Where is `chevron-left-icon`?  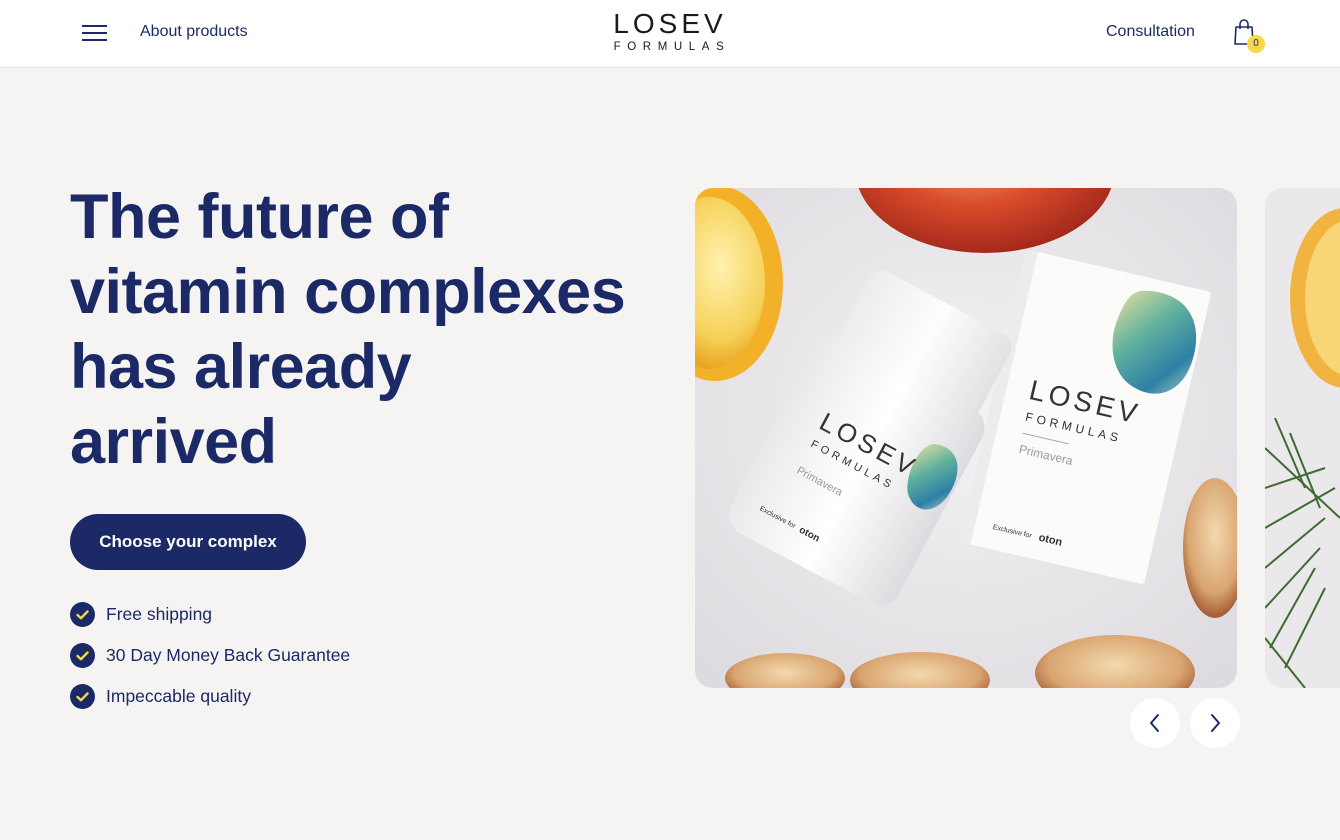 chevron-left-icon is located at coordinates (1154, 723).